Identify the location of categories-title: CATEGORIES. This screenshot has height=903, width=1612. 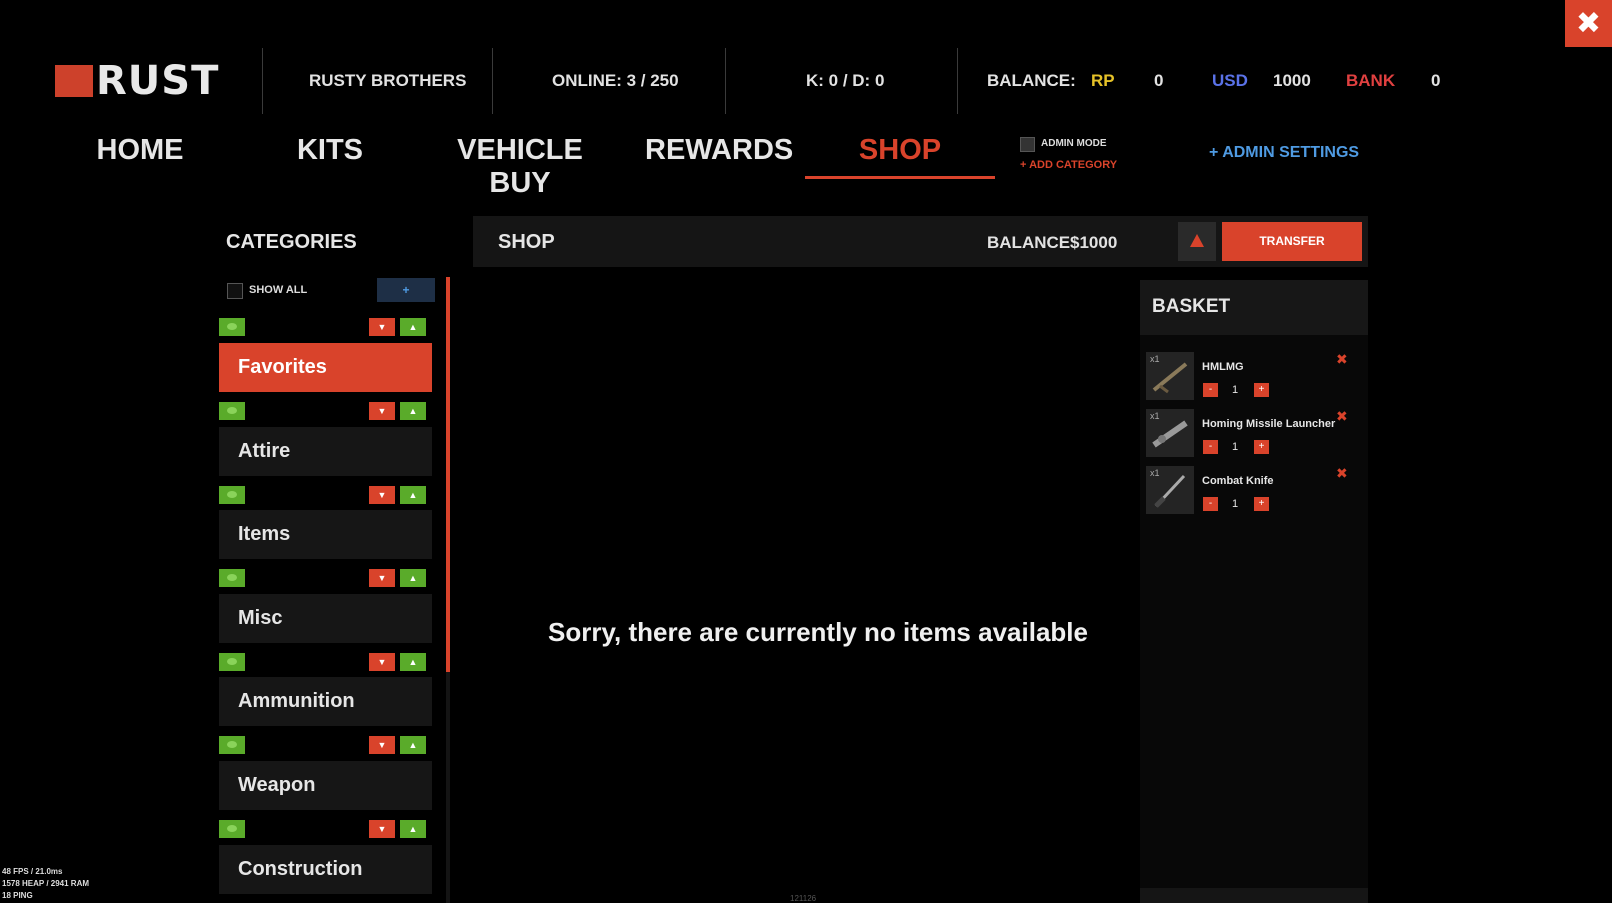
(291, 242).